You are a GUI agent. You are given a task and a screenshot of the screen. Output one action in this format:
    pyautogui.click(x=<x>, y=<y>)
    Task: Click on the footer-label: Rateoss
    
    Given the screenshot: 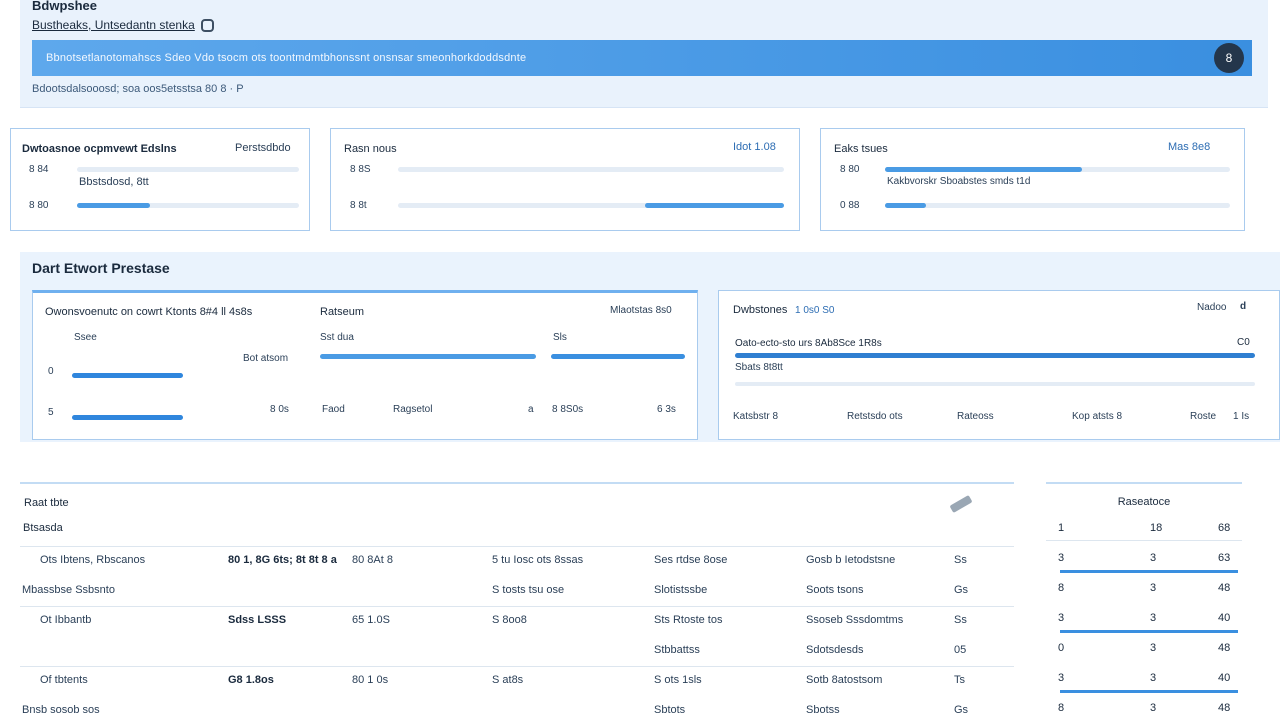 What is the action you would take?
    pyautogui.click(x=975, y=416)
    